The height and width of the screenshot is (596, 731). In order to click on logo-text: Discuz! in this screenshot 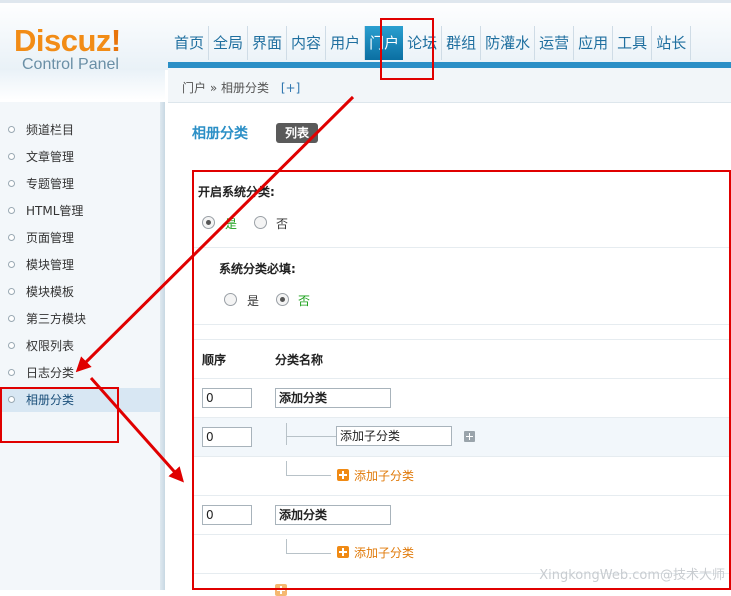, I will do `click(67, 40)`.